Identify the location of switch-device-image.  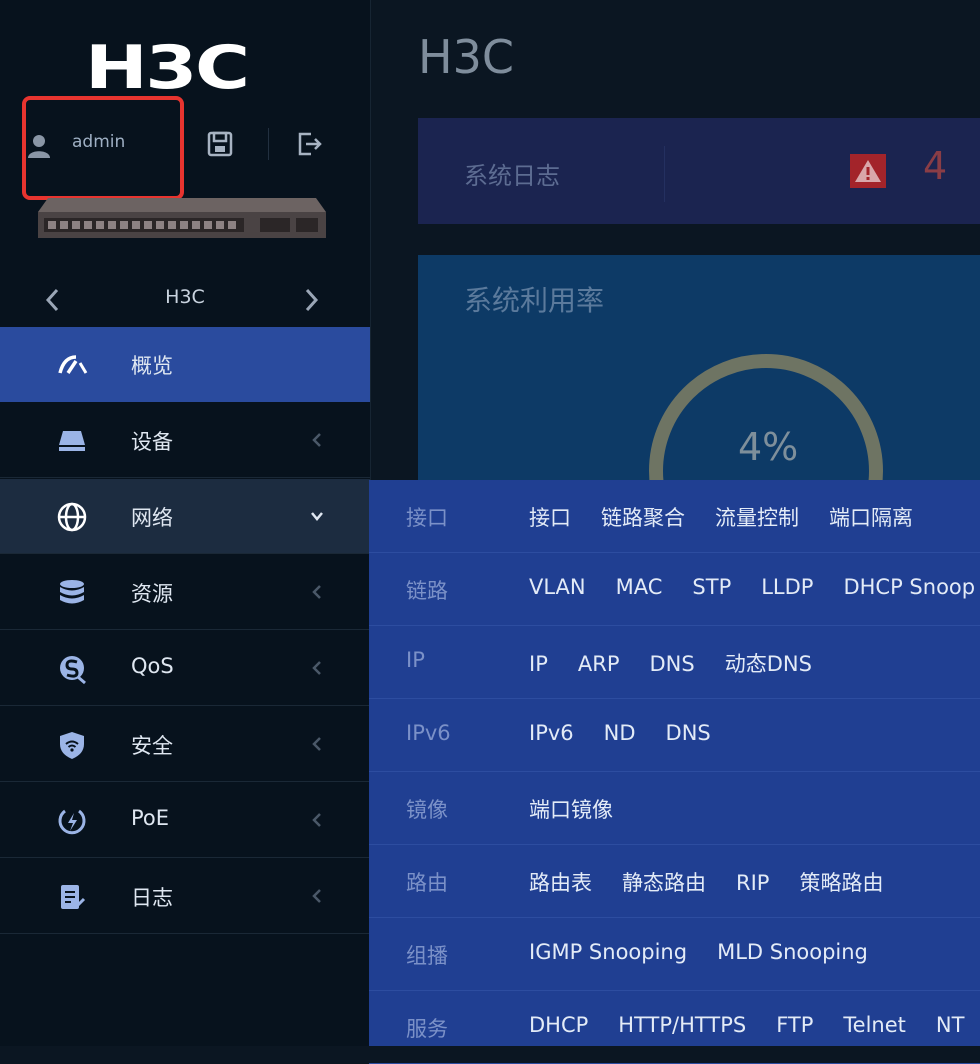
(182, 218).